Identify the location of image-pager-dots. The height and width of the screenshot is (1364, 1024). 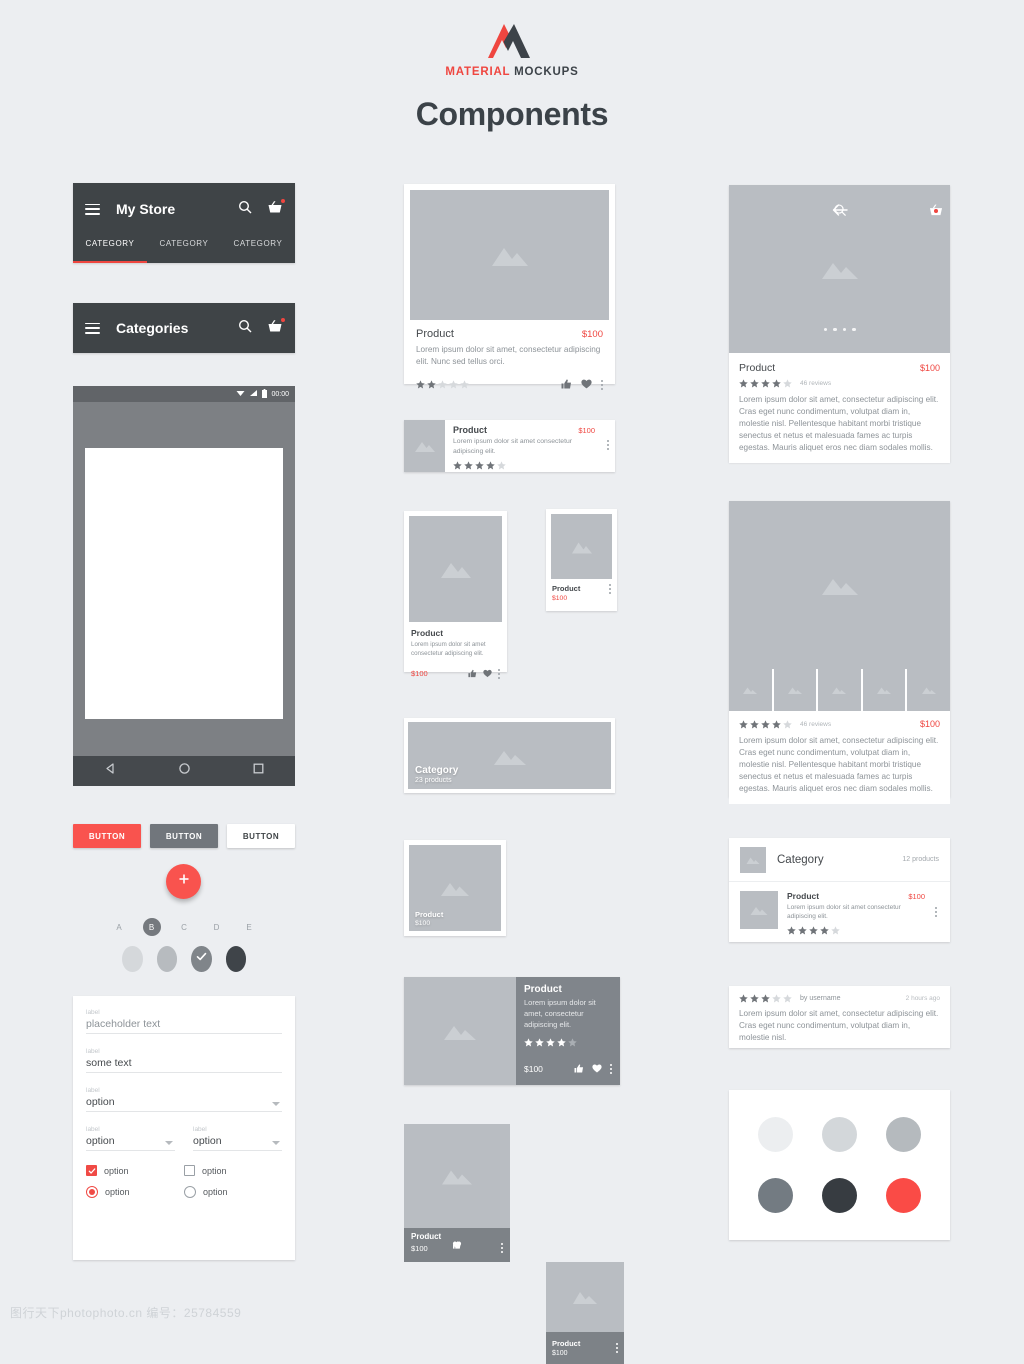
(839, 329).